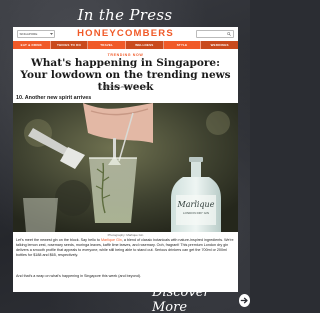 This screenshot has height=313, width=320. What do you see at coordinates (219, 45) in the screenshot?
I see `nav-item-weddings: WEDDINGS` at bounding box center [219, 45].